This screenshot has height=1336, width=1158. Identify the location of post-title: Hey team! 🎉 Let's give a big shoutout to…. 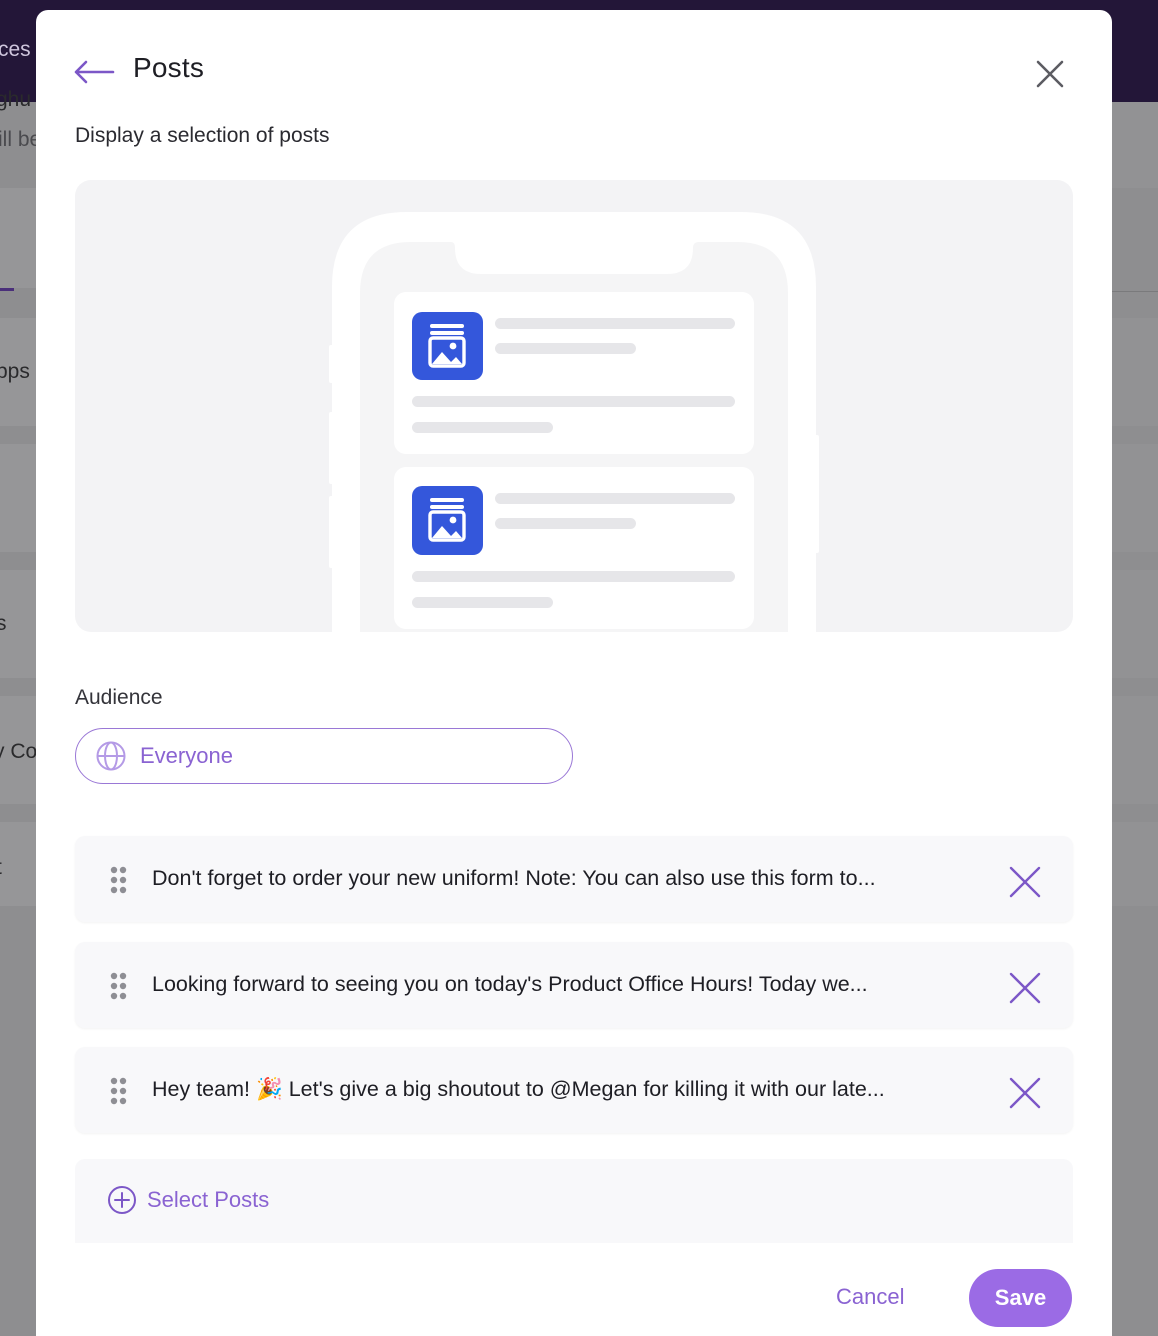
(518, 1089).